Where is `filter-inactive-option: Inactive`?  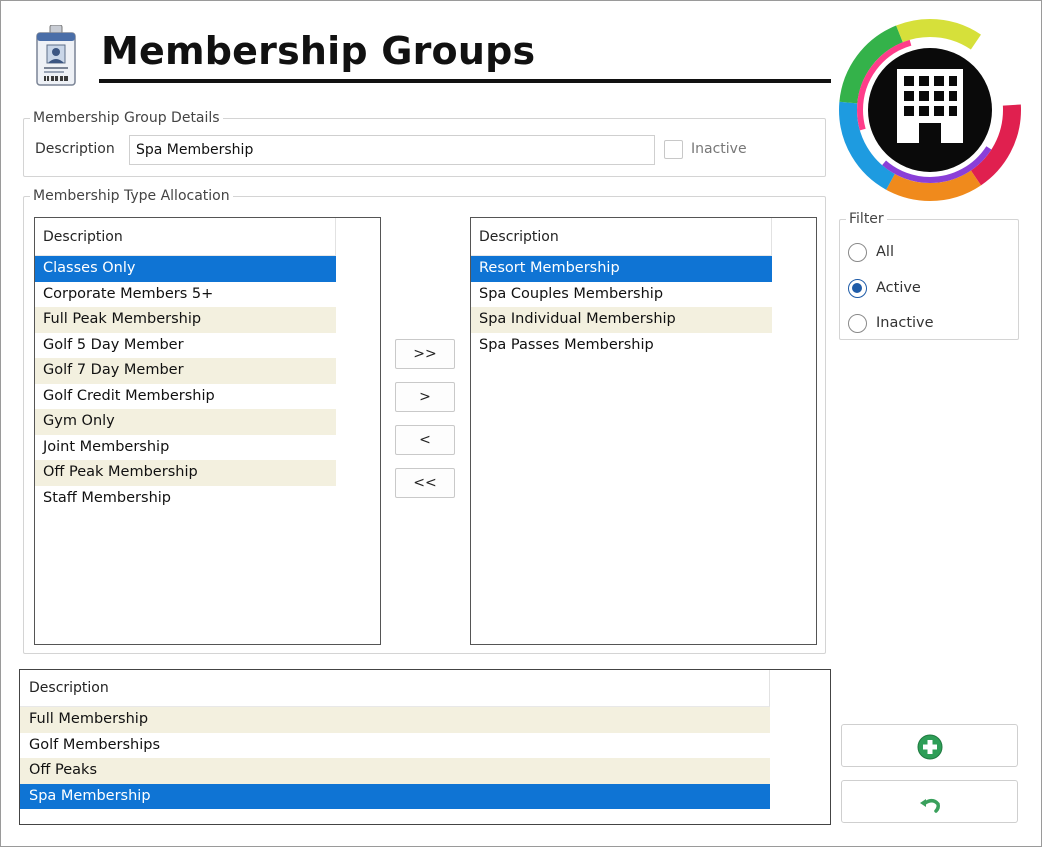 filter-inactive-option: Inactive is located at coordinates (891, 323).